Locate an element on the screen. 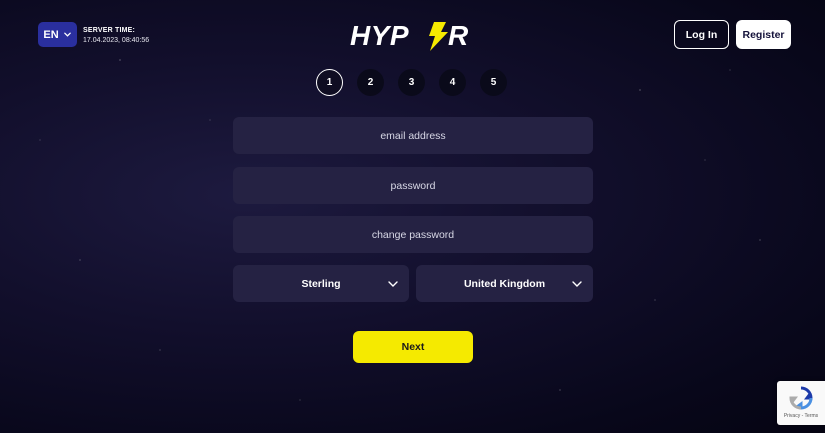 This screenshot has width=825, height=433. server-time: SERVER TIME: 17.04.2023, 08:40:56 is located at coordinates (116, 36).